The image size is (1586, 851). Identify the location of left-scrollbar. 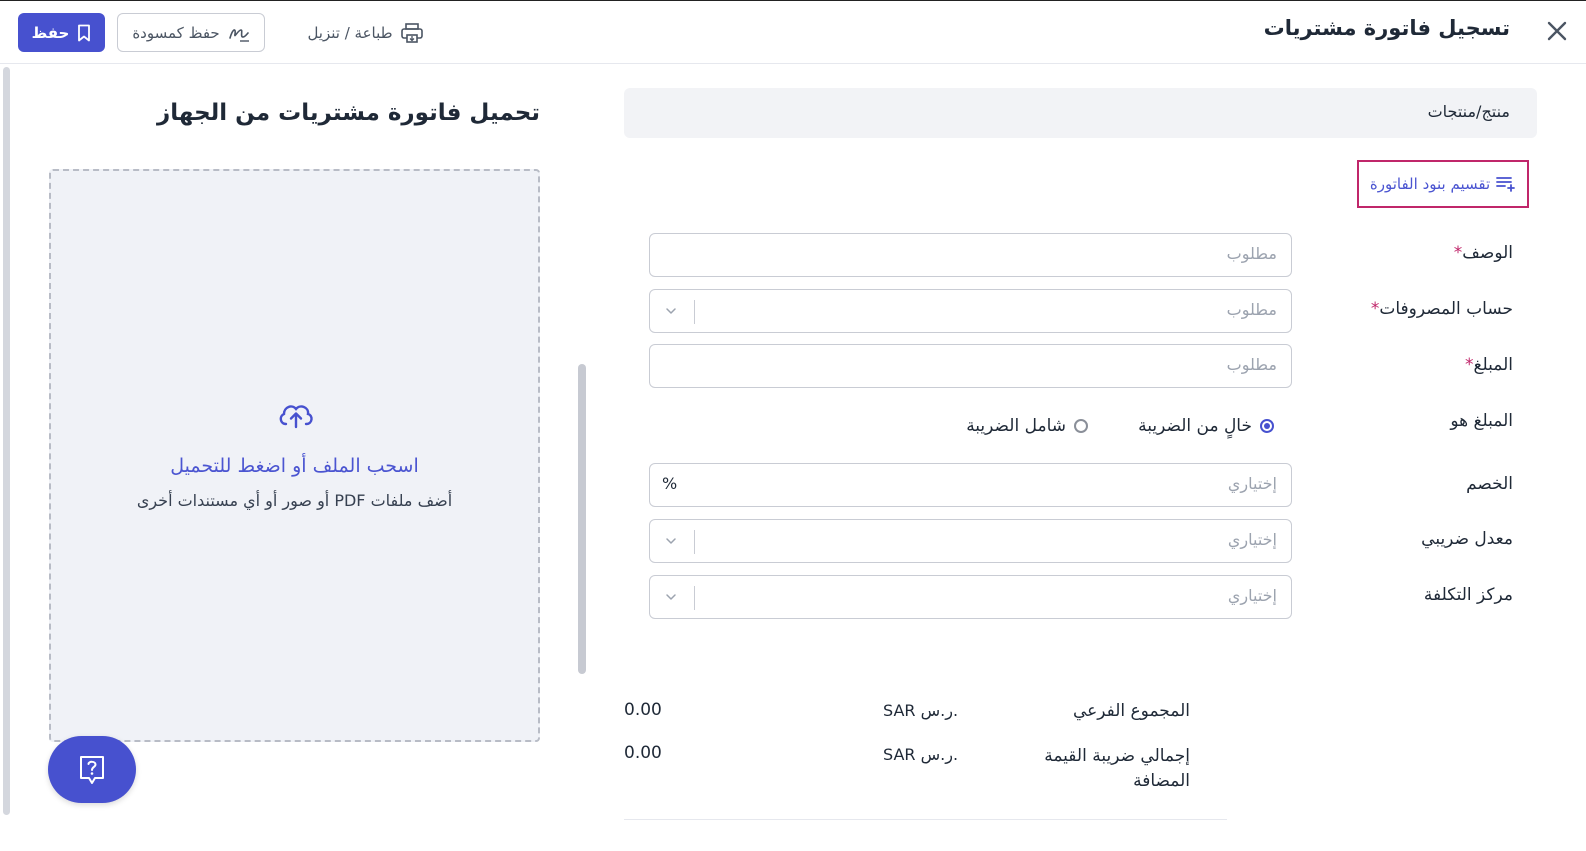
(6, 441).